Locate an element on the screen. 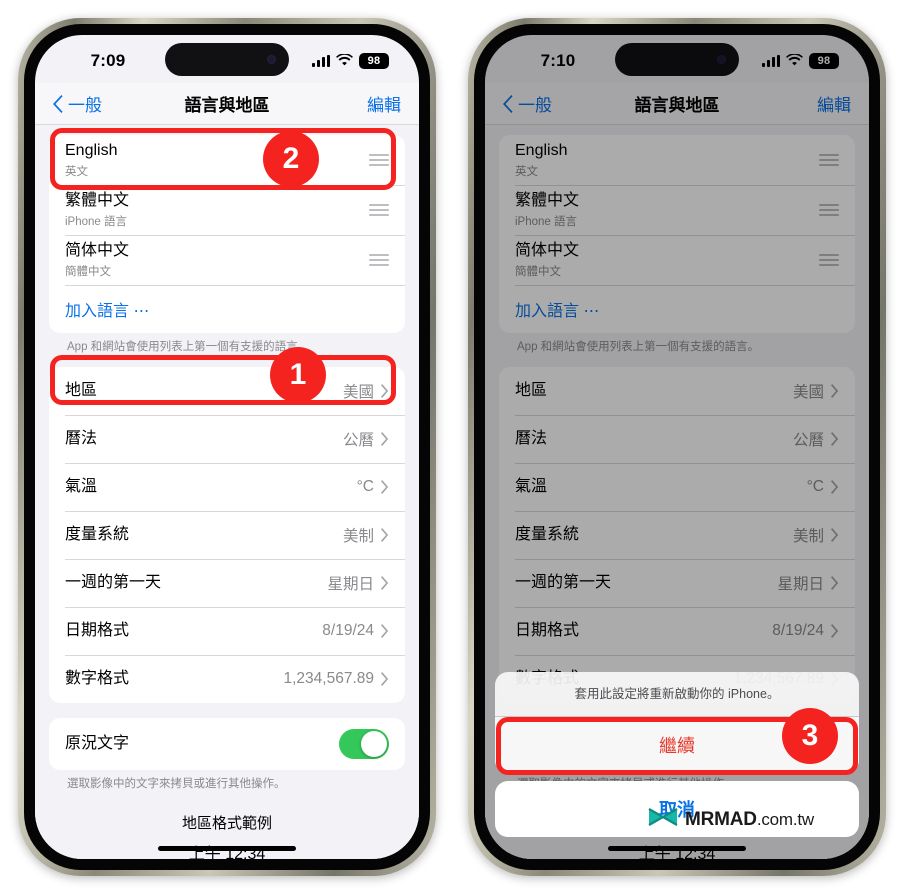 The height and width of the screenshot is (894, 900). battery-indicator: 98 is located at coordinates (374, 60).